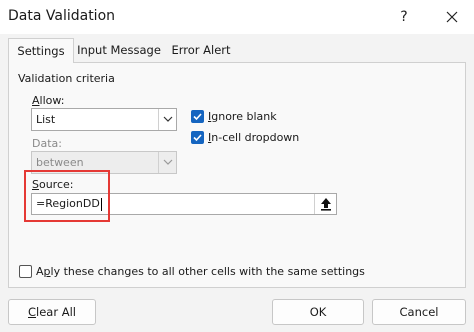  Describe the element at coordinates (47, 143) in the screenshot. I see `data-label: Data:` at that location.